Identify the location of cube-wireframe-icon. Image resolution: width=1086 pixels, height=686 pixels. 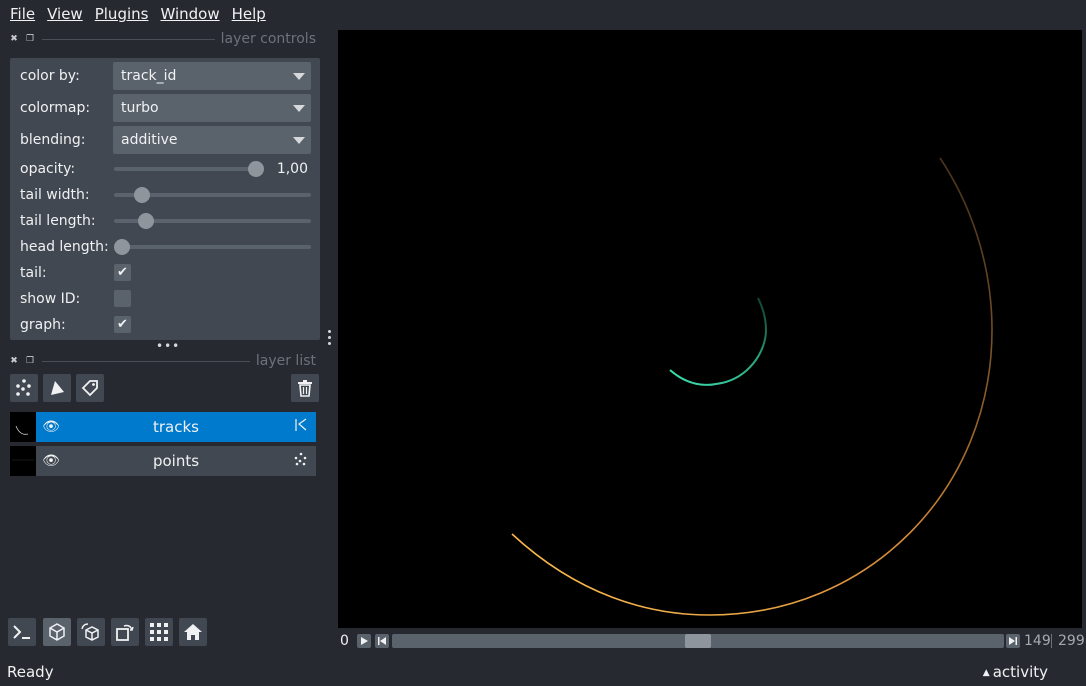
(57, 632).